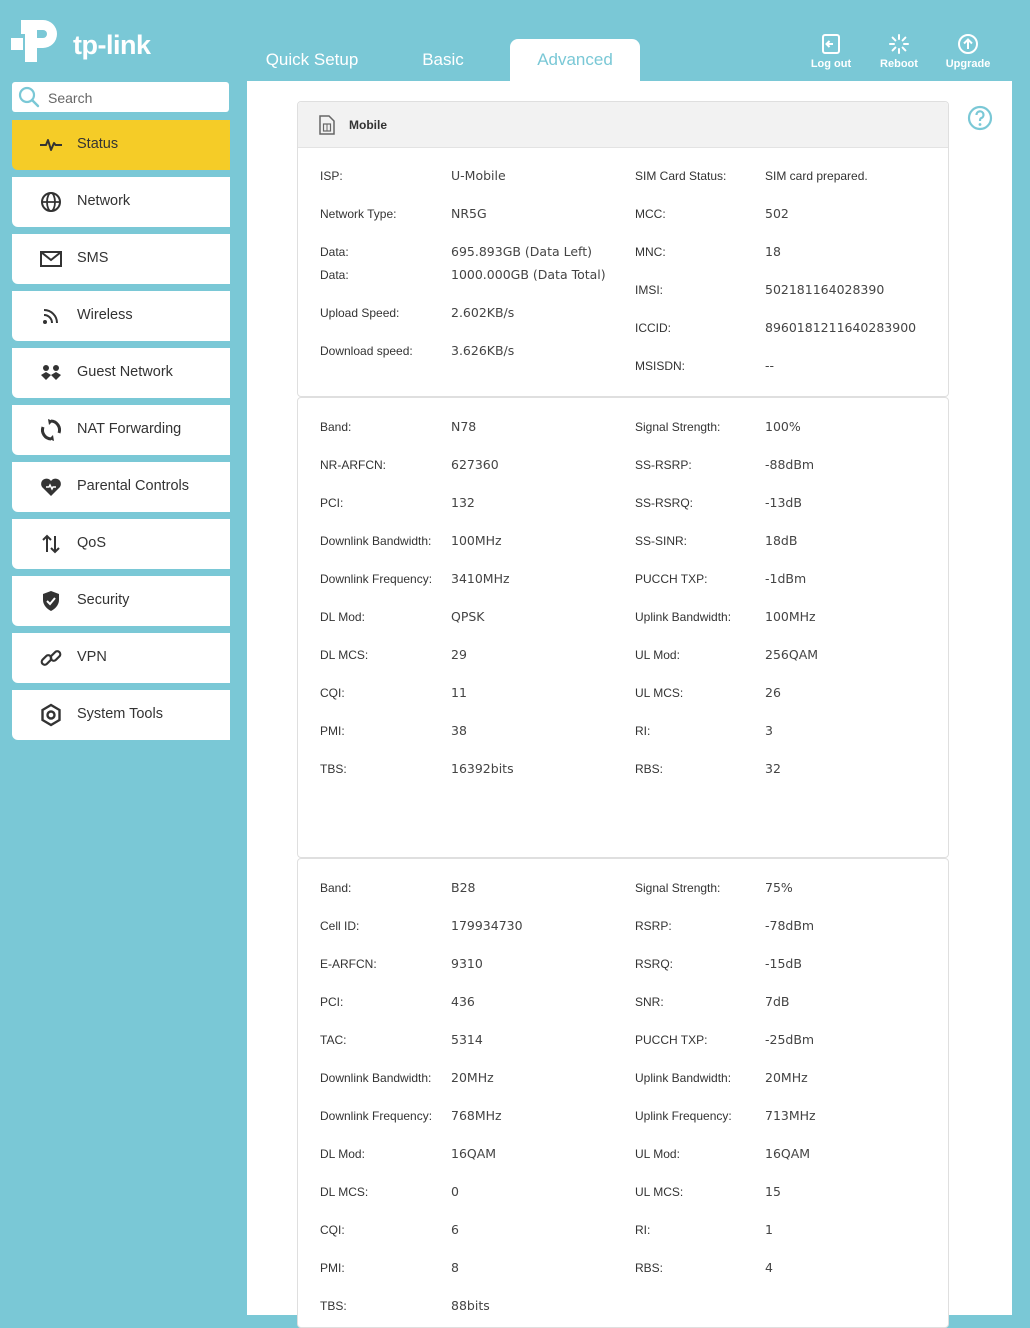 The height and width of the screenshot is (1328, 1030). Describe the element at coordinates (773, 768) in the screenshot. I see `nr-rbs-value: 32` at that location.